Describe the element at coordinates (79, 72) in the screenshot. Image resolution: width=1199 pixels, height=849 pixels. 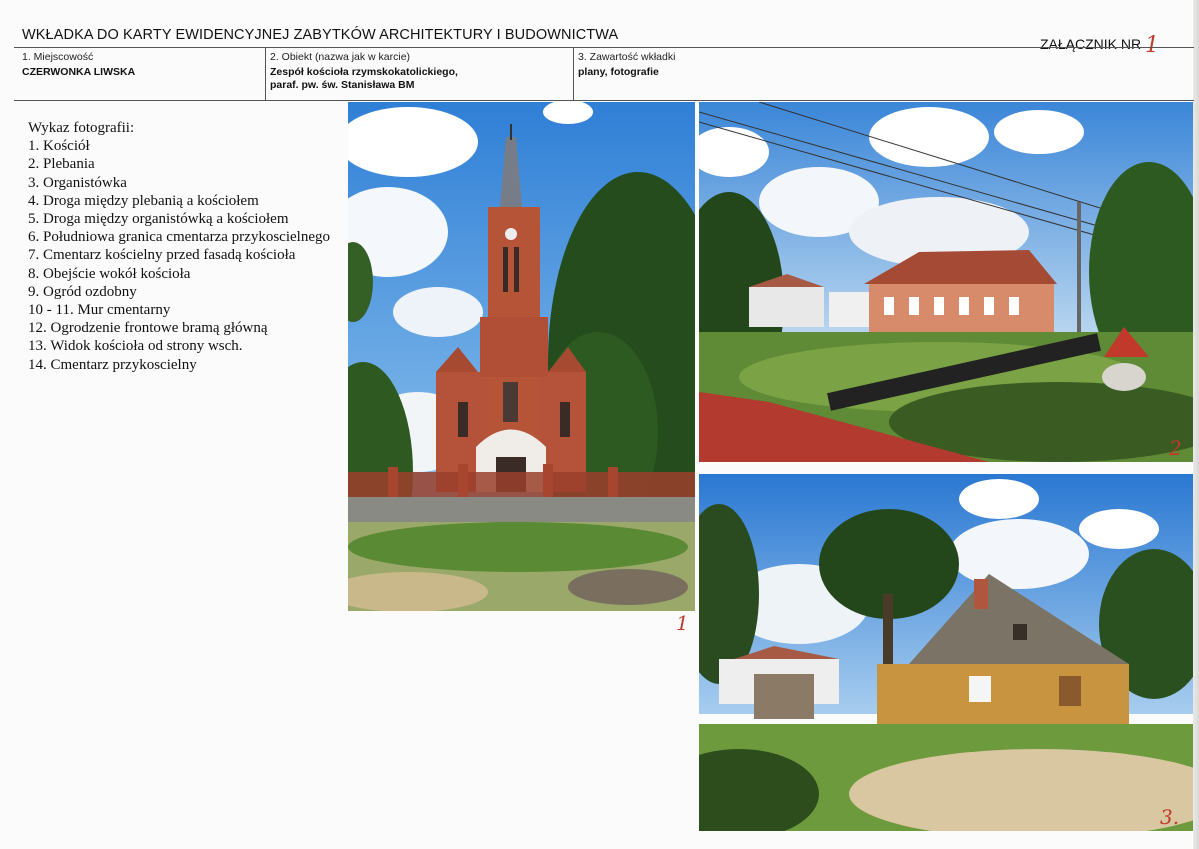
I see `locality-value: CZERWONKA LIWSKA` at that location.